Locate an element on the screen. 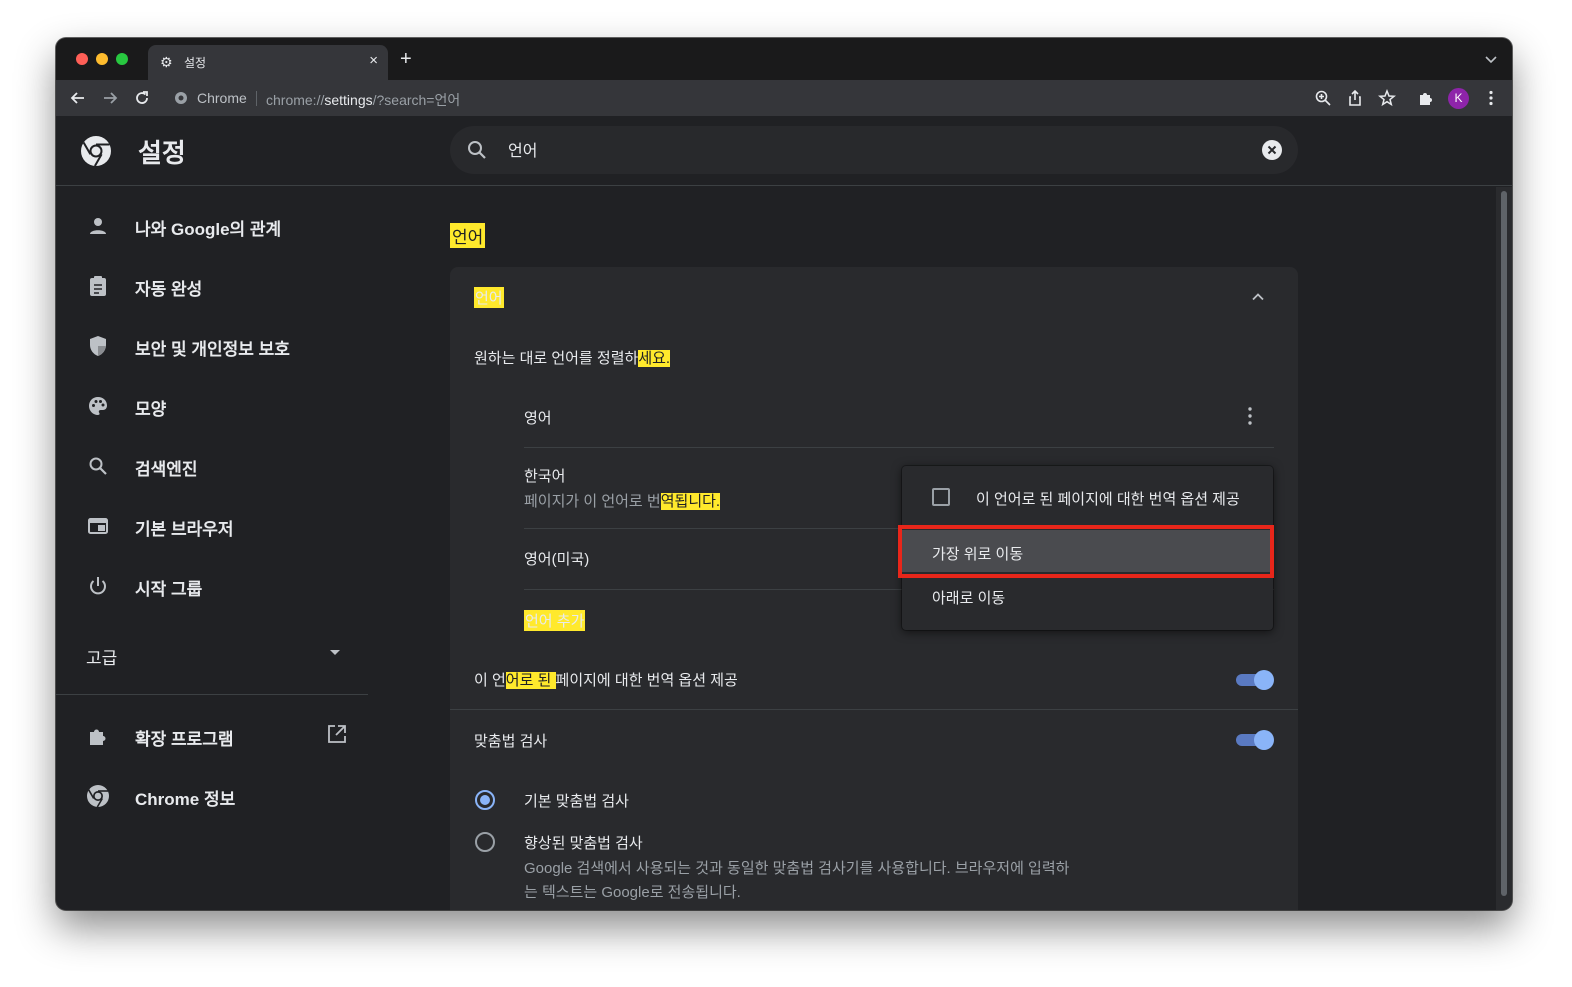  share-icon is located at coordinates (1355, 98).